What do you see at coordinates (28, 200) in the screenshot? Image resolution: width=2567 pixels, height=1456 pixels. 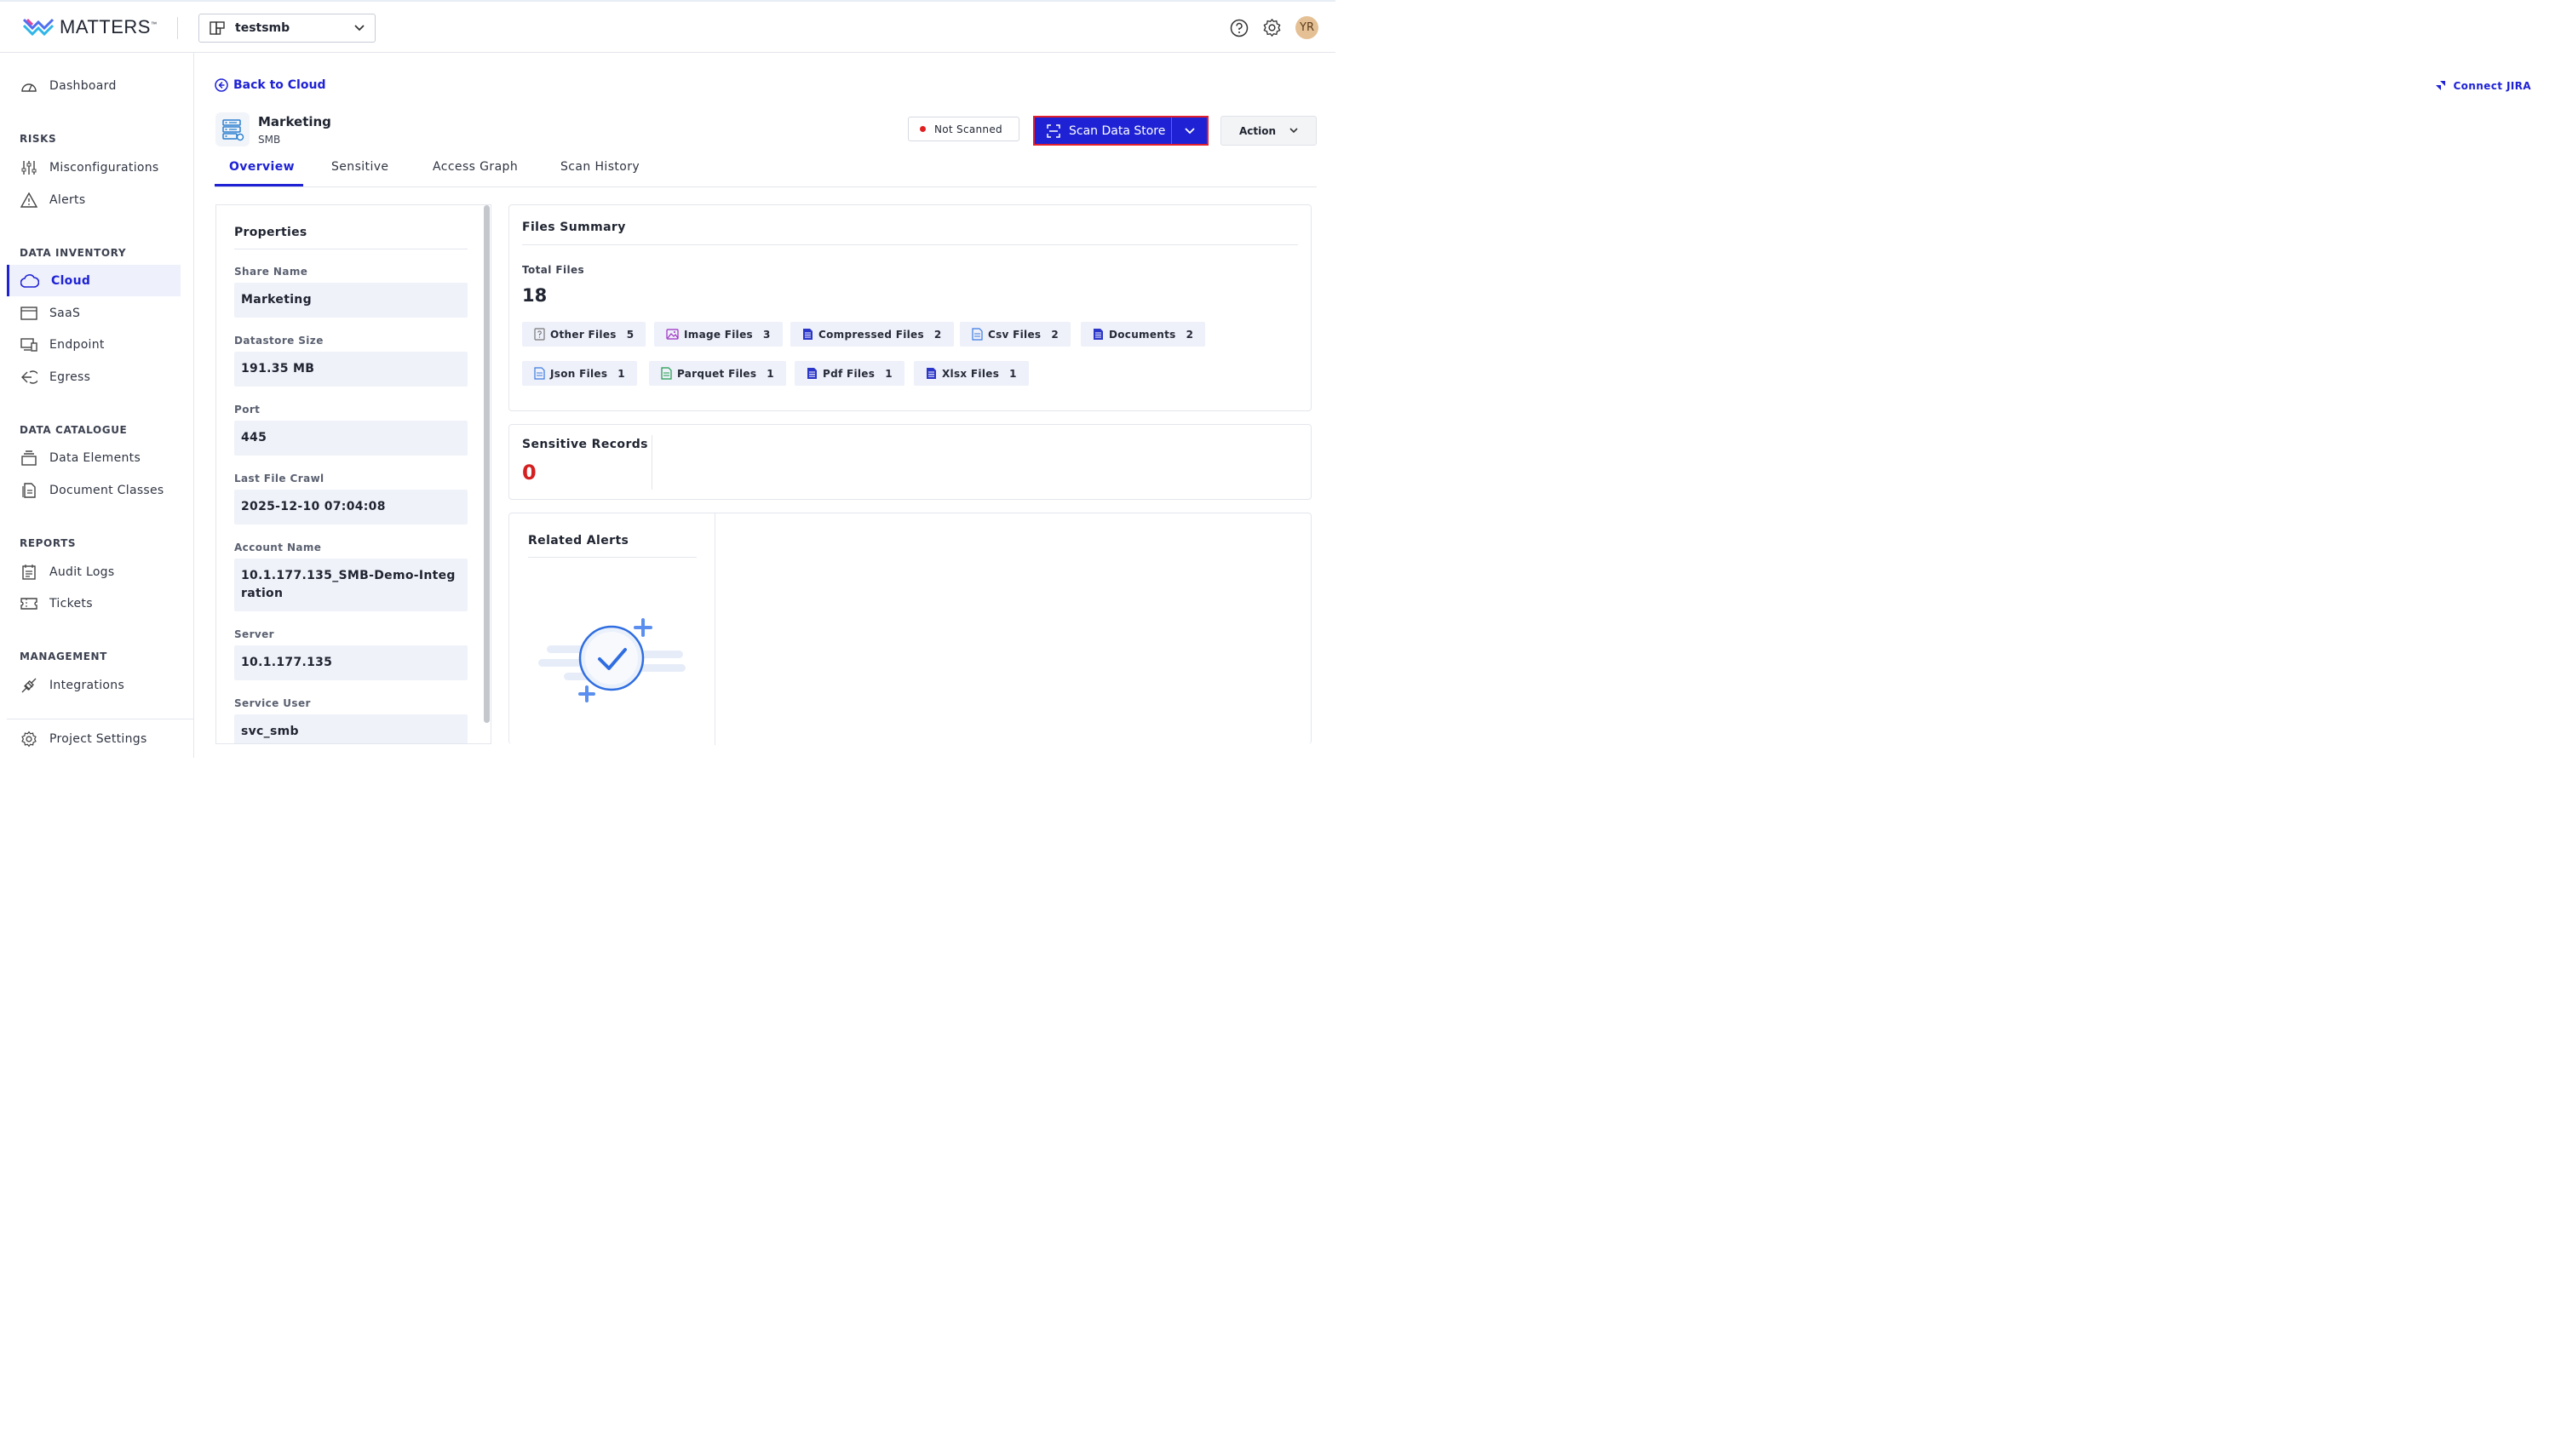 I see `warning-icon` at bounding box center [28, 200].